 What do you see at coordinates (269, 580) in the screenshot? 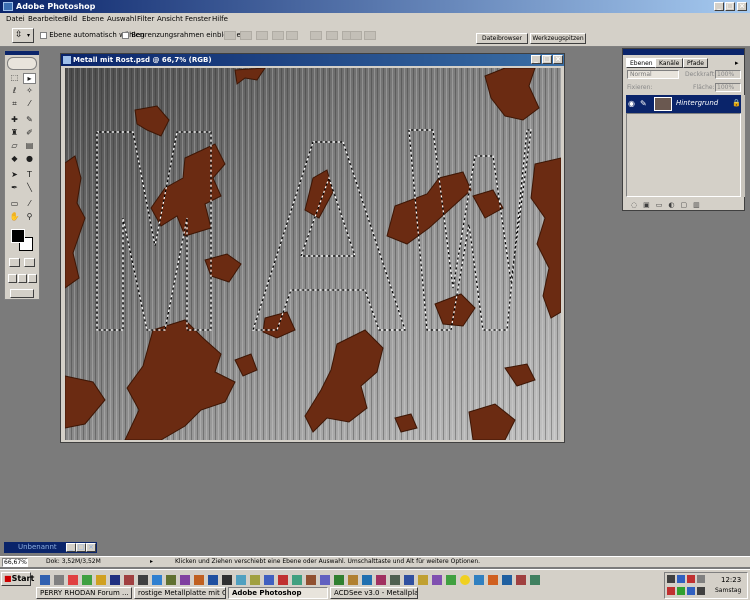
I see `quicklaunch-app17-icon` at bounding box center [269, 580].